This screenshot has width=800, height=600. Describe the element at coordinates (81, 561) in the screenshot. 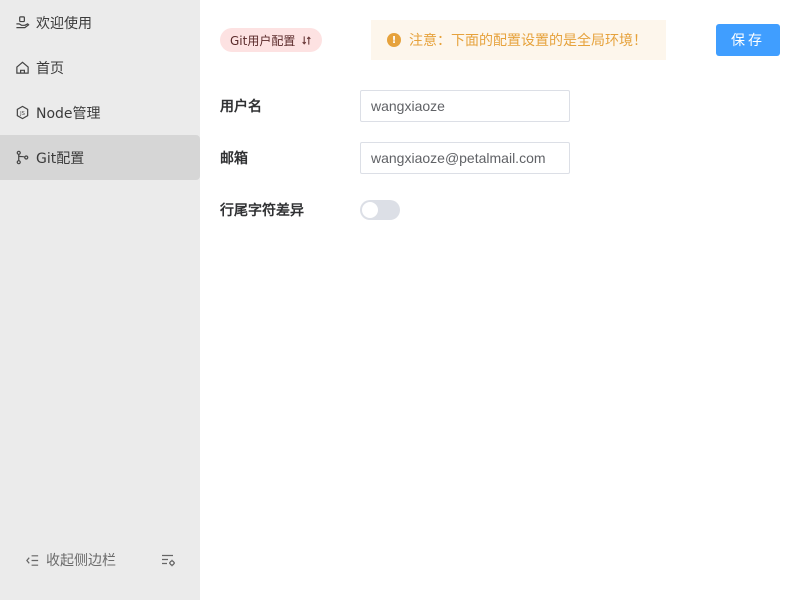

I see `collapse-sidebar-label: 收起侧边栏` at that location.